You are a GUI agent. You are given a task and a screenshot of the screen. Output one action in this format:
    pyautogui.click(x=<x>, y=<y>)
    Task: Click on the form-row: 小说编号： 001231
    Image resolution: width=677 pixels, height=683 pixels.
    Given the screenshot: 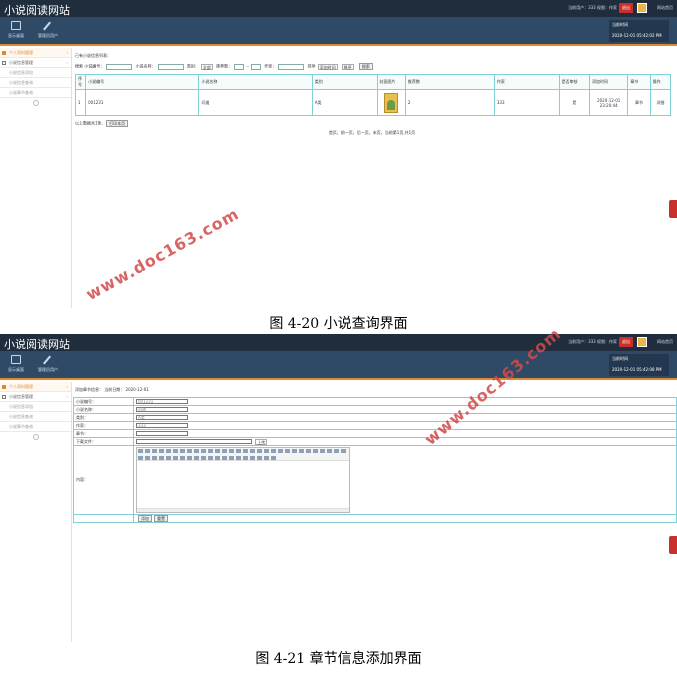 What is the action you would take?
    pyautogui.click(x=375, y=401)
    